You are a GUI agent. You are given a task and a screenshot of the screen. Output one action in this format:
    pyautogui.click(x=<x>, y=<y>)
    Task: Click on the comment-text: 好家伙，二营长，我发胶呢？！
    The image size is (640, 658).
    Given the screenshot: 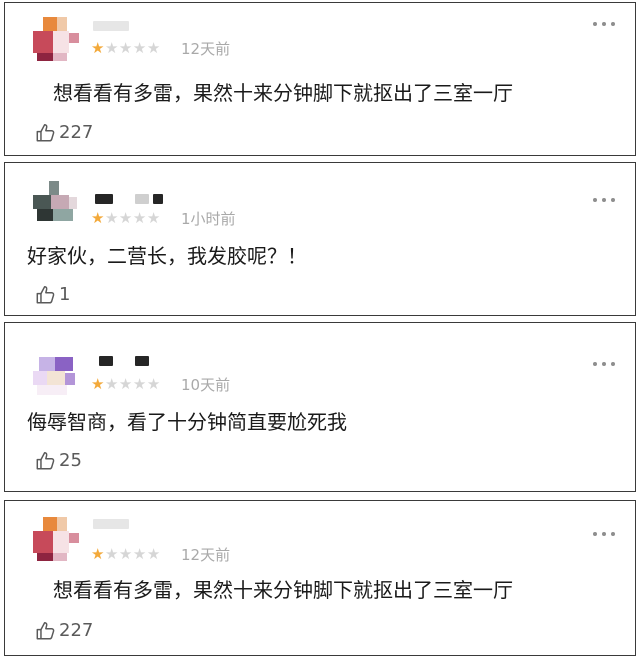 What is the action you would take?
    pyautogui.click(x=167, y=256)
    